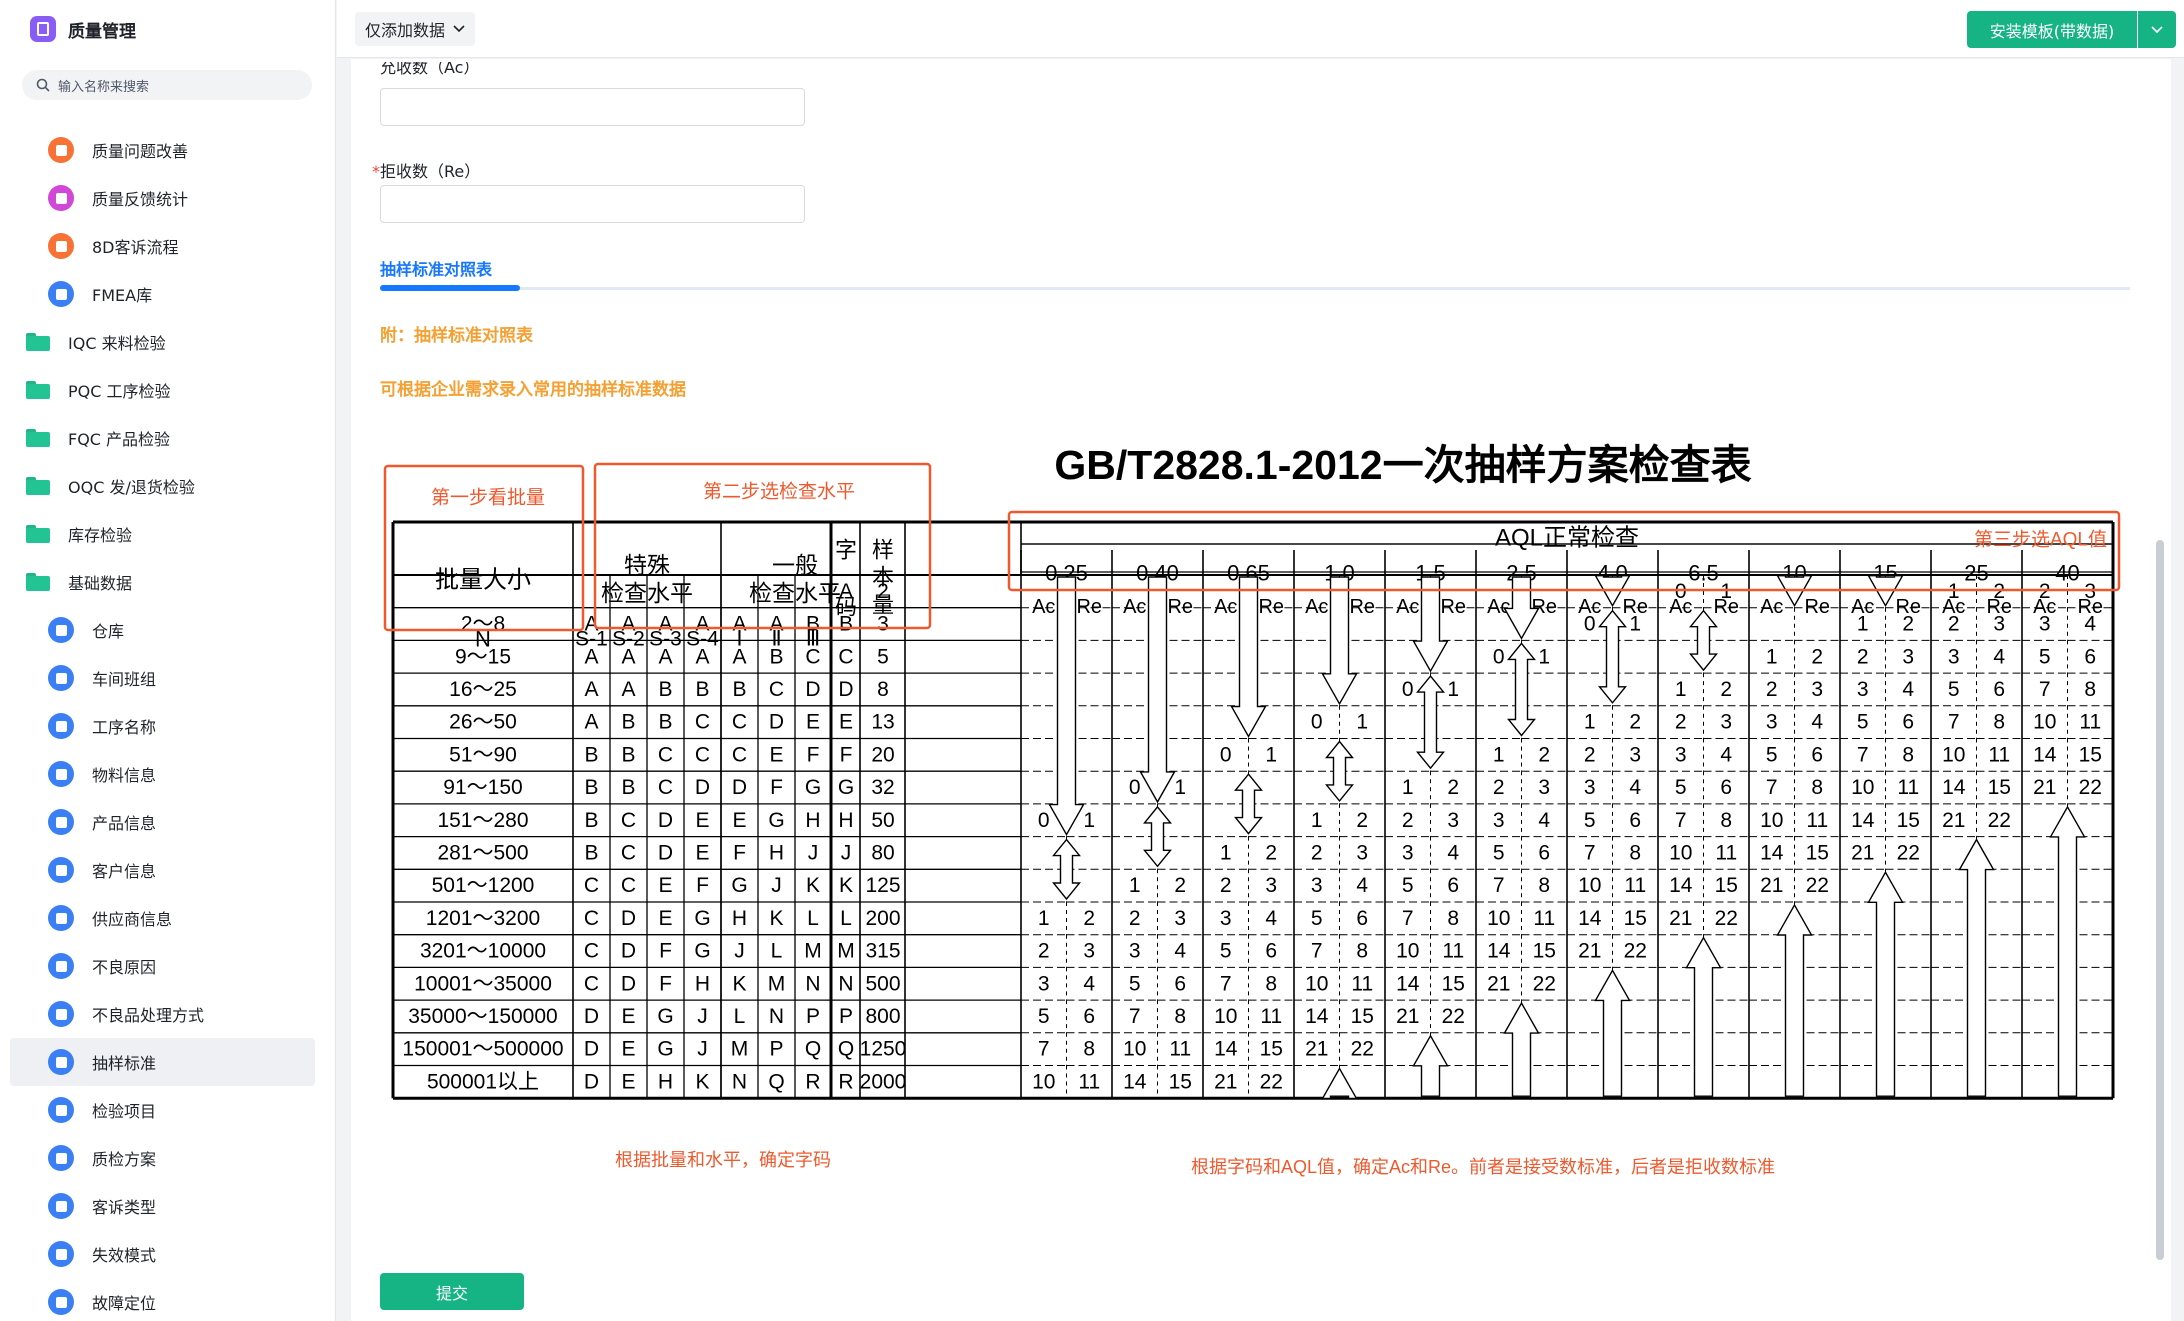 This screenshot has height=1321, width=2184. I want to click on level-cell: E, so click(739, 820).